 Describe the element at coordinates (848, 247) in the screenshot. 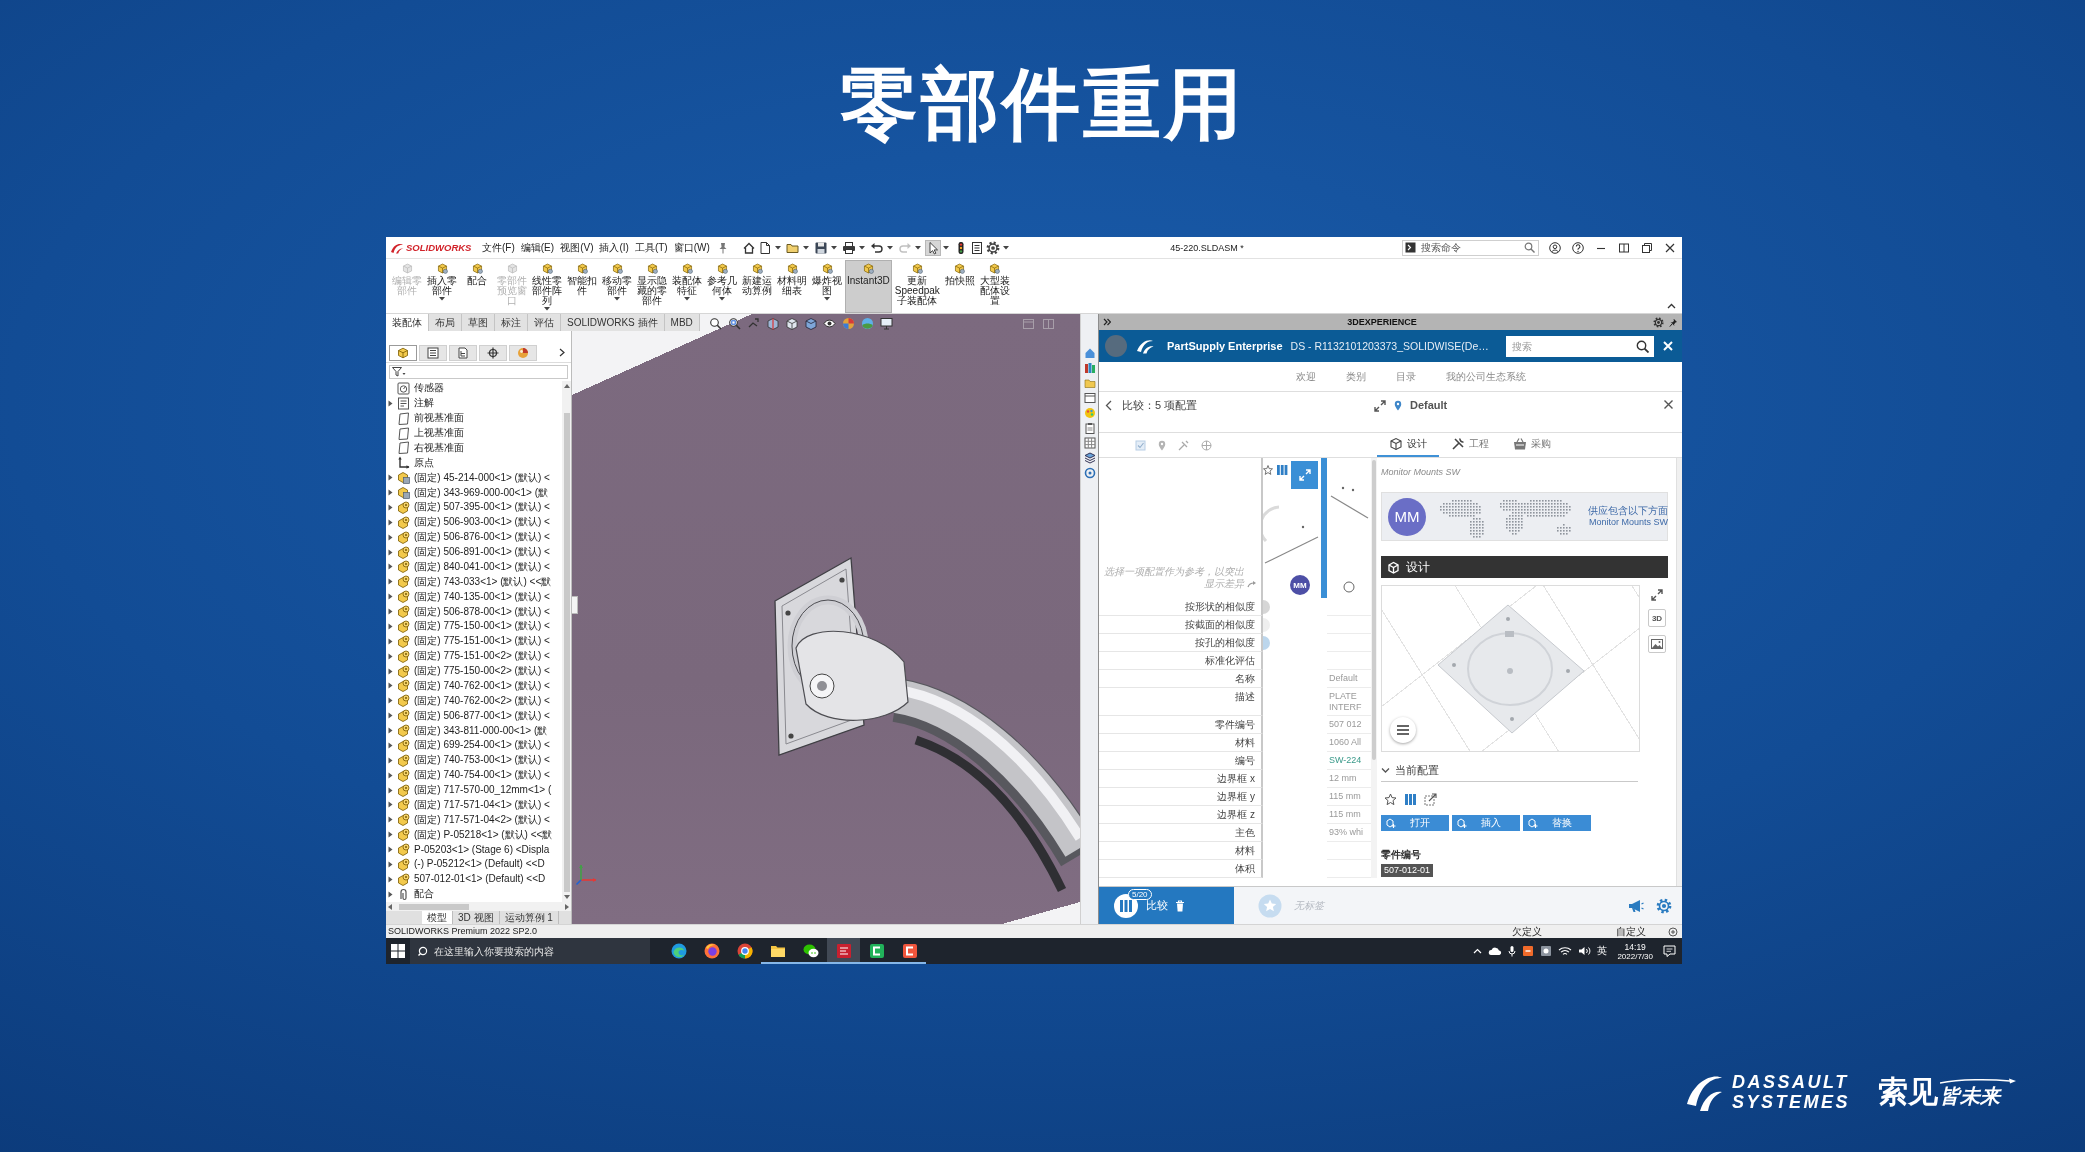

I see `printer-icon` at that location.